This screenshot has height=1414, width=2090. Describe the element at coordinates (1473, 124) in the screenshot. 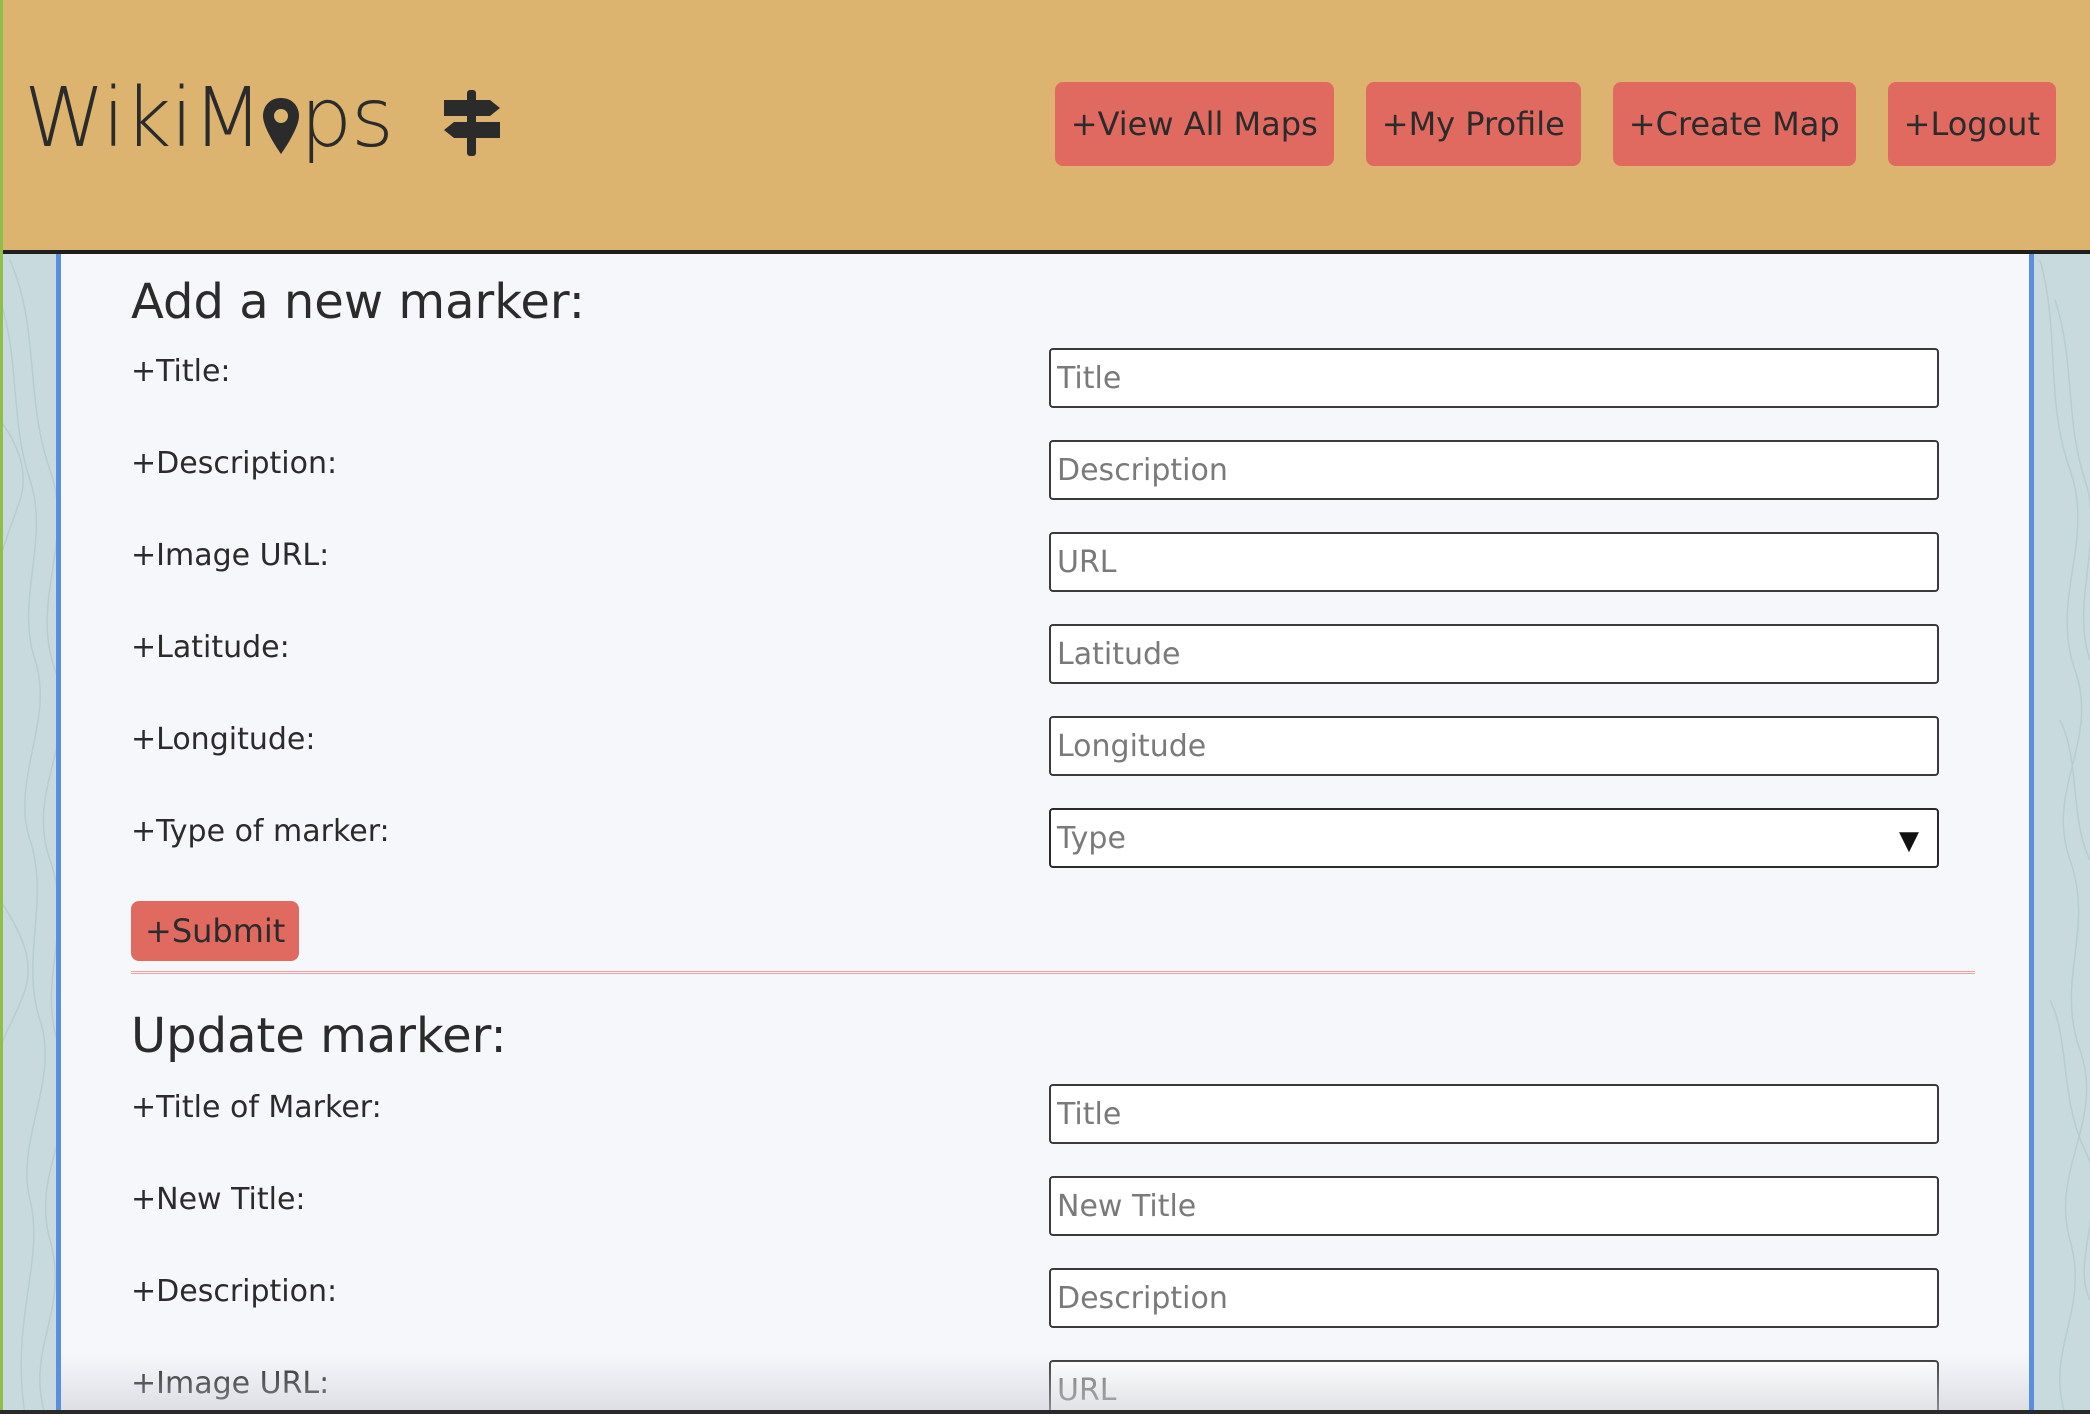

I see `my-profile-button: +My Profile` at that location.